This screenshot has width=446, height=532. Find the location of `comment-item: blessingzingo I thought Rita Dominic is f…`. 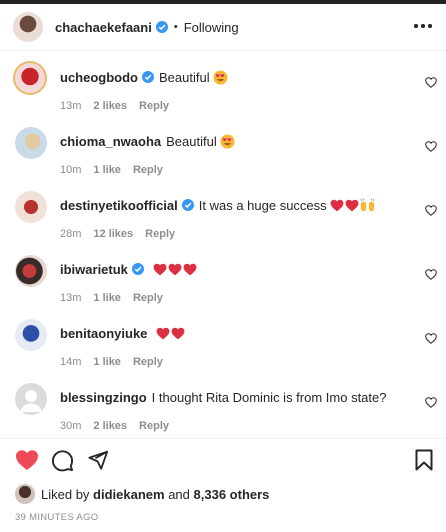

comment-item: blessingzingo I thought Rita Dominic is f… is located at coordinates (223, 408).